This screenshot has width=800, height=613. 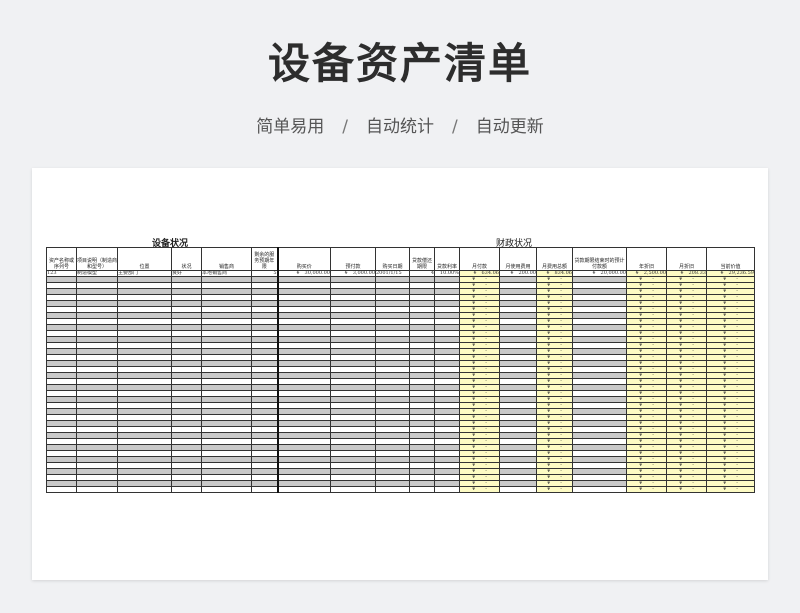 I want to click on column-header: 月使用费用, so click(x=518, y=259).